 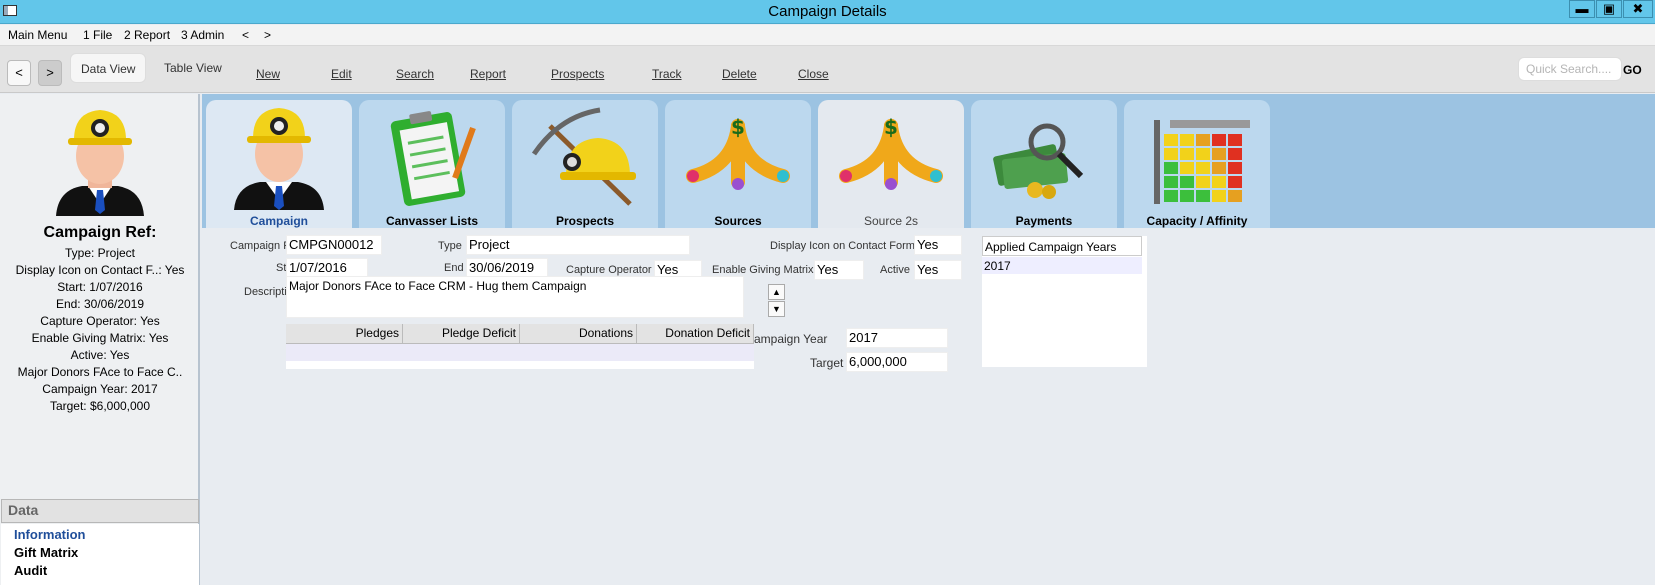 What do you see at coordinates (938, 270) in the screenshot?
I see `active-field: Yes` at bounding box center [938, 270].